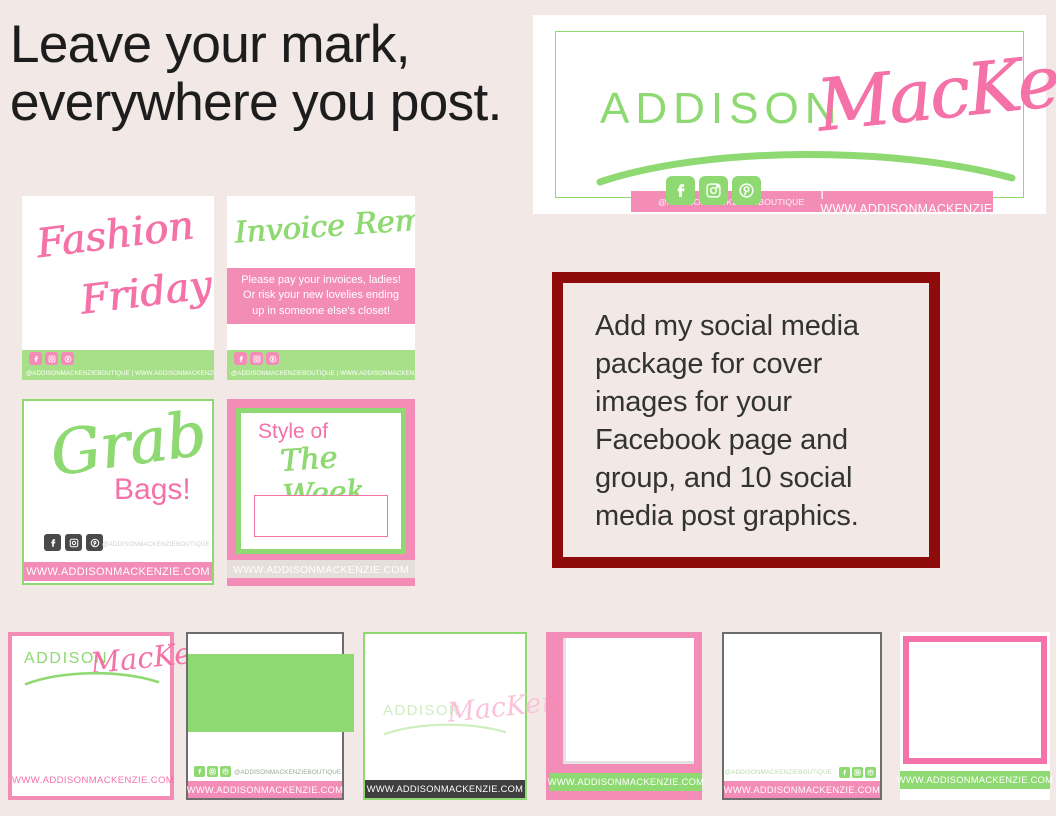  Describe the element at coordinates (256, 102) in the screenshot. I see `headline-line-2: everywhere you post.` at that location.